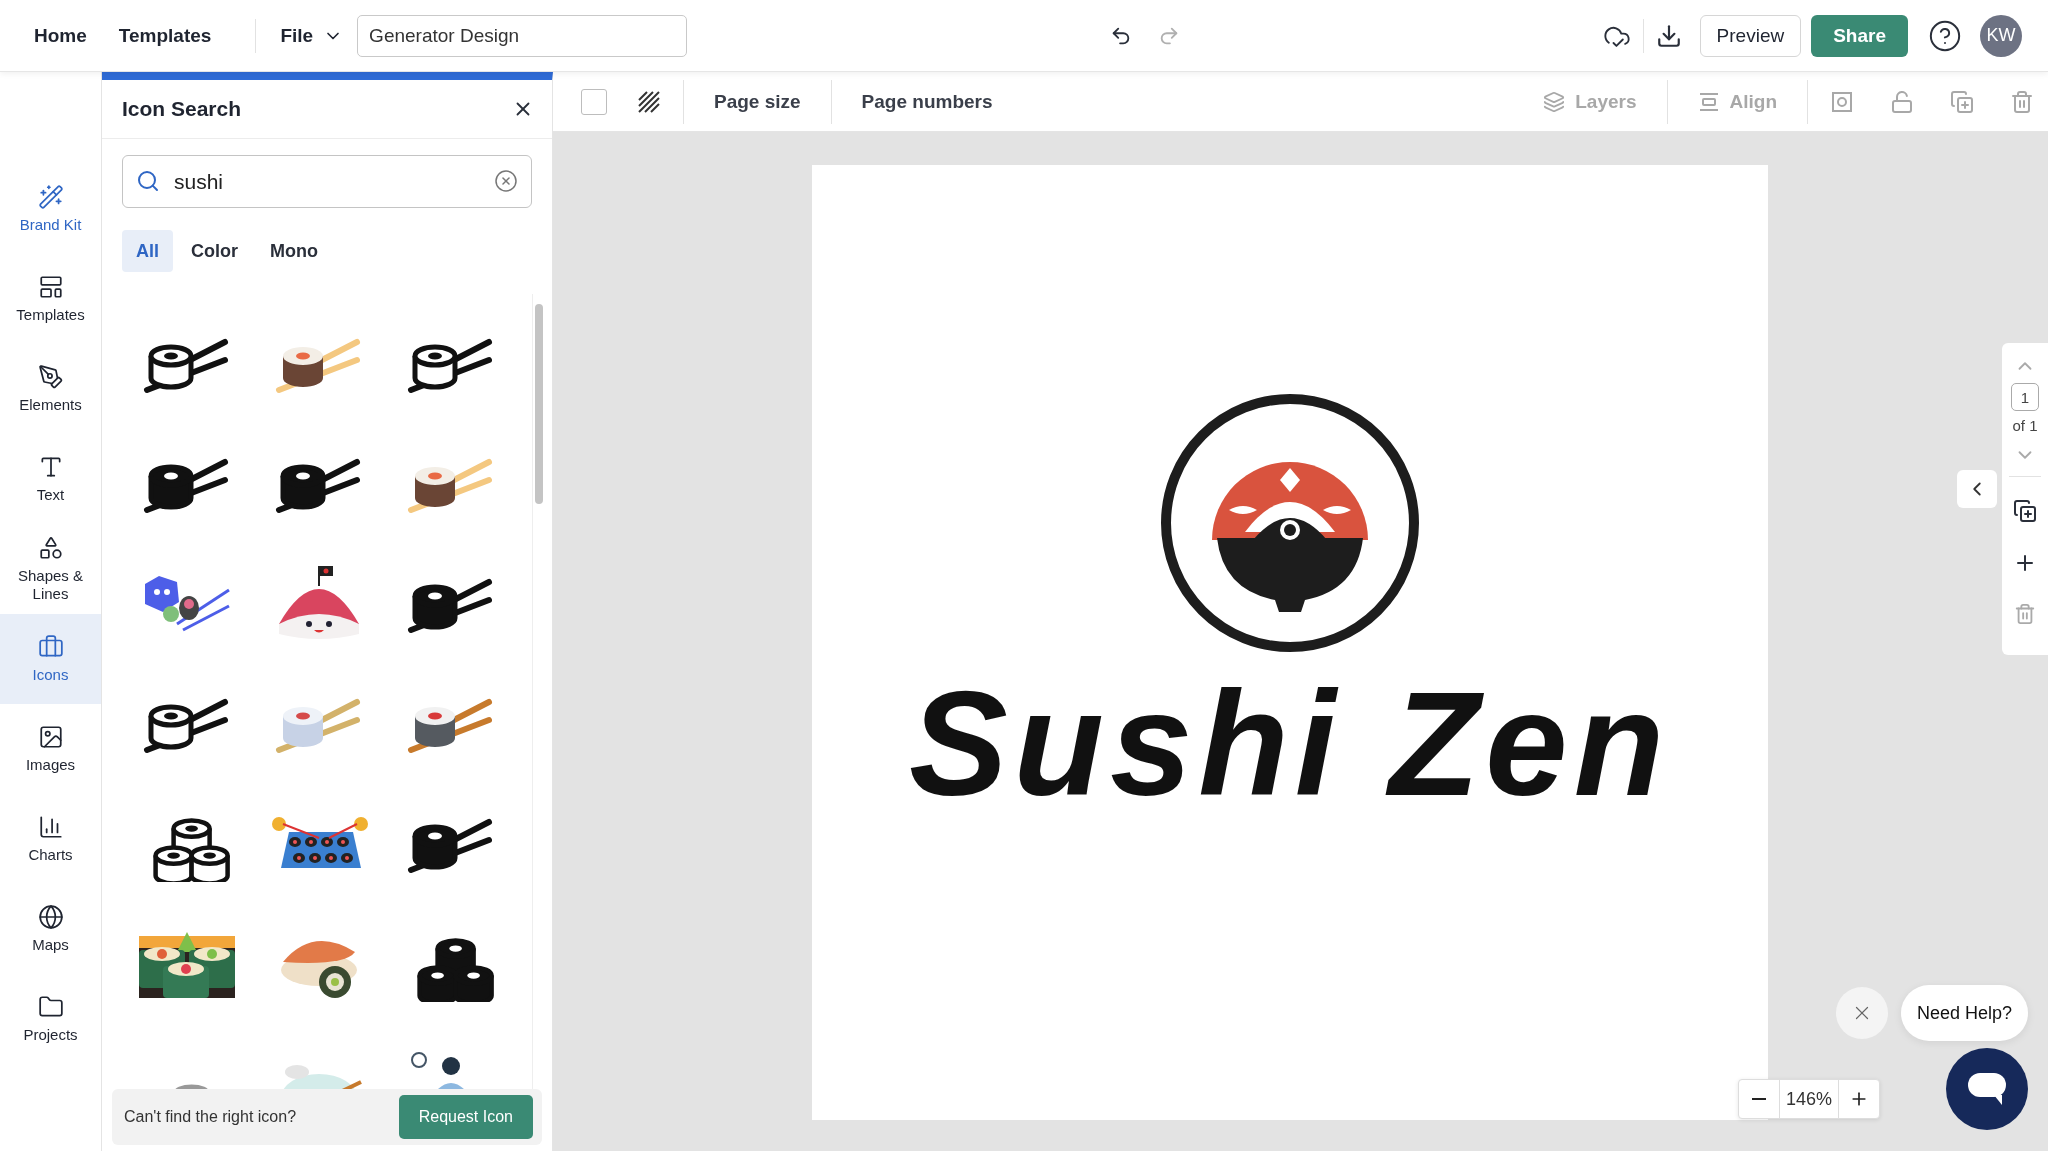  I want to click on sidebar-item: Maps, so click(50, 929).